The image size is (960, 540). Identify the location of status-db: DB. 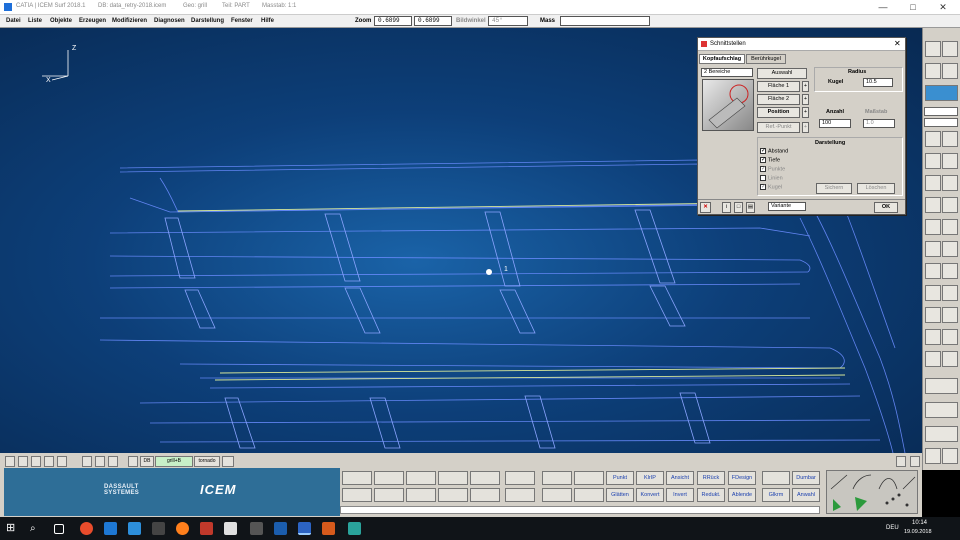
(147, 461).